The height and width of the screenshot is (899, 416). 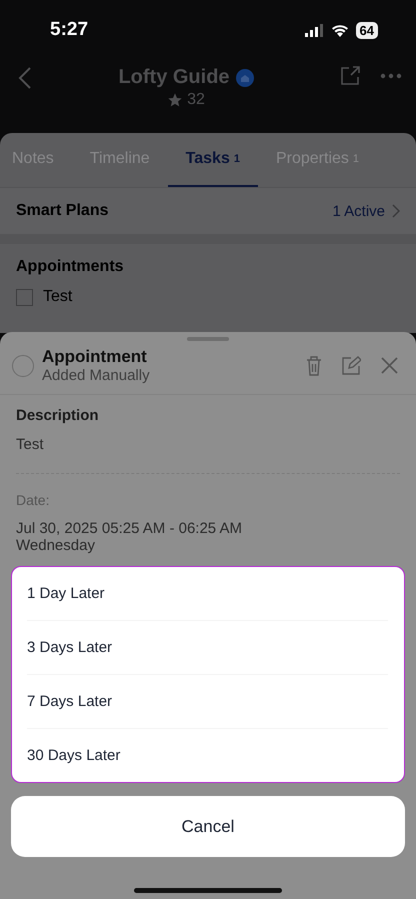 I want to click on menu-option: 3 Days Later, so click(x=207, y=648).